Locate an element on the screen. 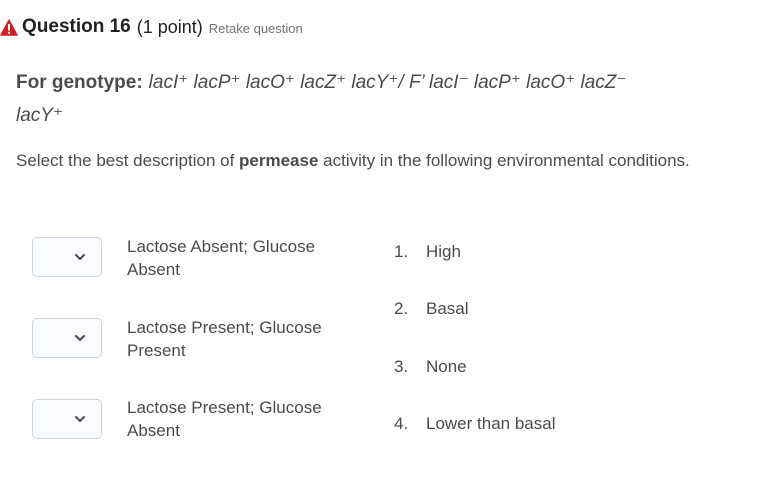 This screenshot has height=482, width=768. warning-icon is located at coordinates (9, 27).